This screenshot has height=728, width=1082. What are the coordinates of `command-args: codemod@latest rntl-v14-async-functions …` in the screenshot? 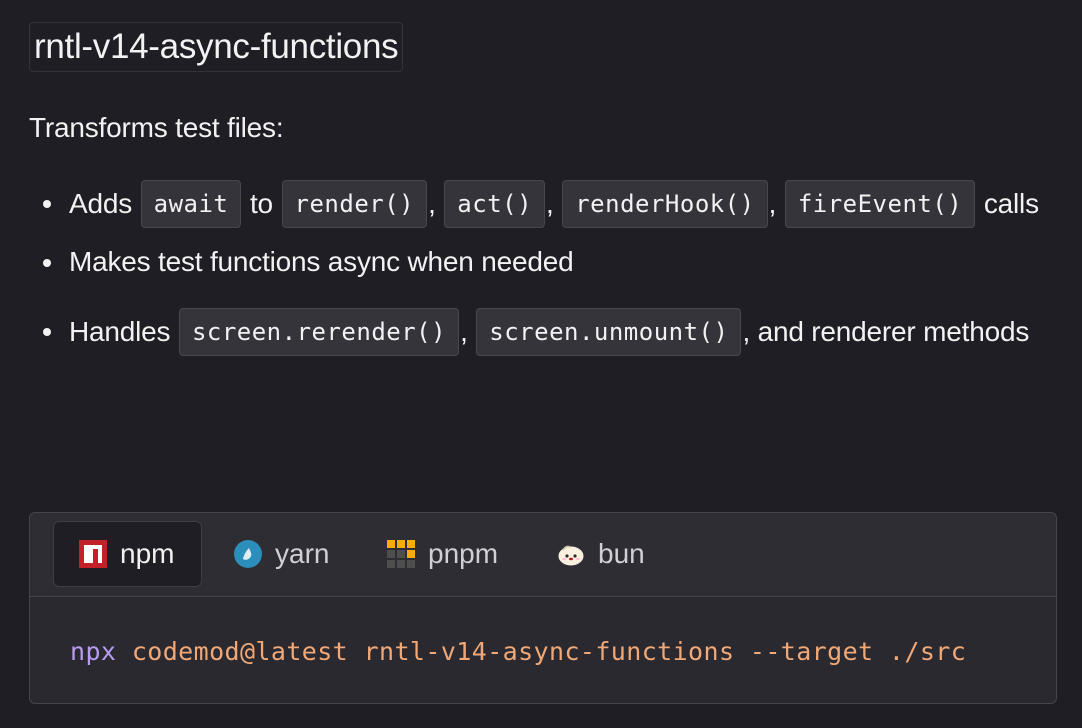 It's located at (549, 651).